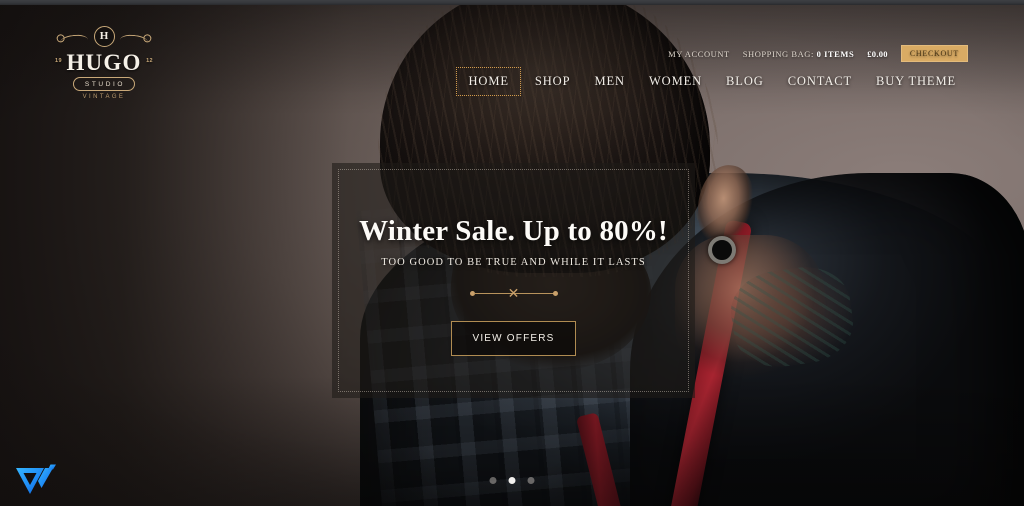 The image size is (1024, 506). What do you see at coordinates (555, 293) in the screenshot?
I see `divider-dot-right-icon` at bounding box center [555, 293].